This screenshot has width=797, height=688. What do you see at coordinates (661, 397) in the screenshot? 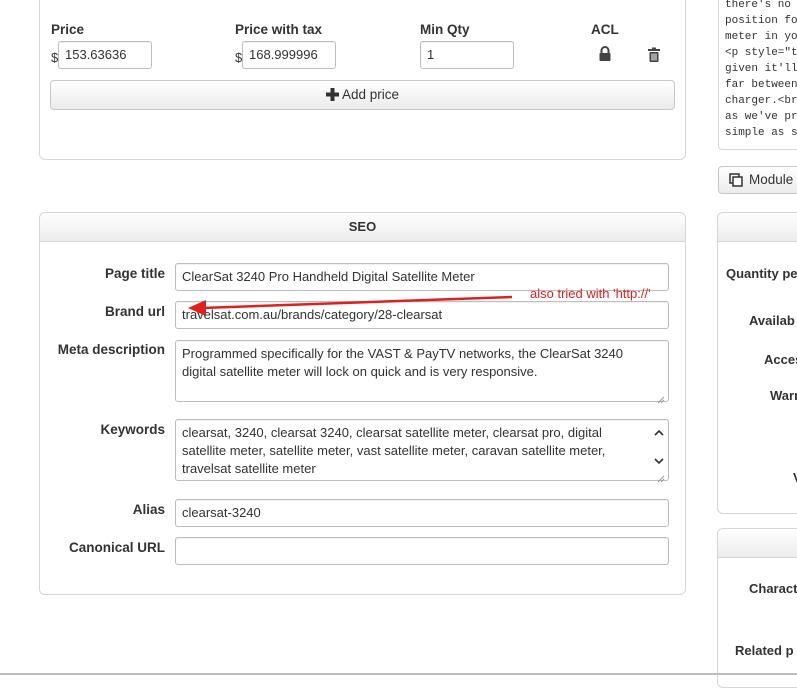
I see `meta-description-resize-handle` at bounding box center [661, 397].